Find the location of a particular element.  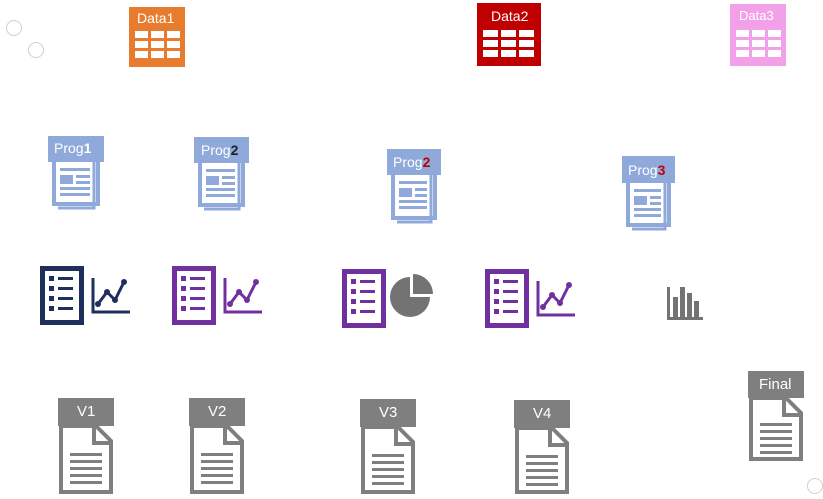

pie-chart-icon is located at coordinates (411, 295).